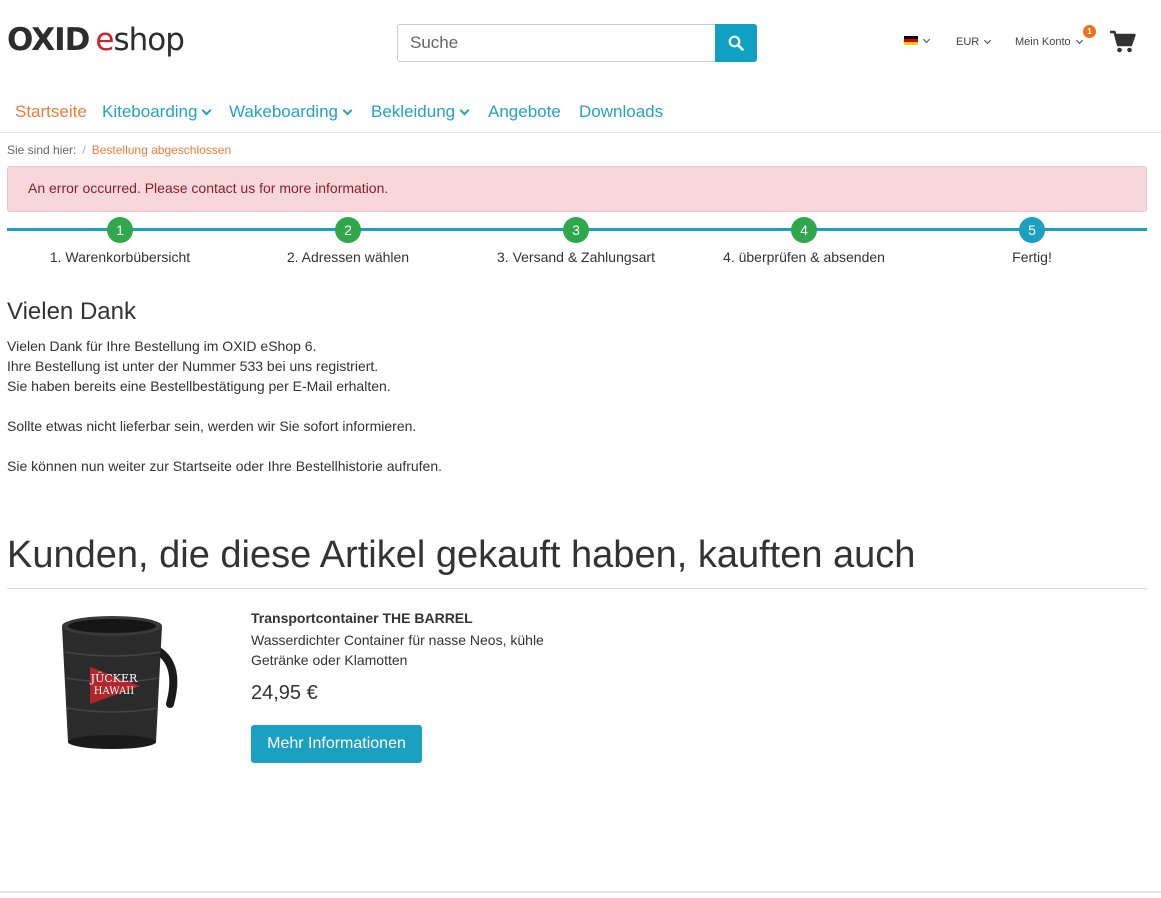 The image size is (1161, 898). I want to click on checkout-step-4: 4 4. überprüfen & absenden, so click(804, 241).